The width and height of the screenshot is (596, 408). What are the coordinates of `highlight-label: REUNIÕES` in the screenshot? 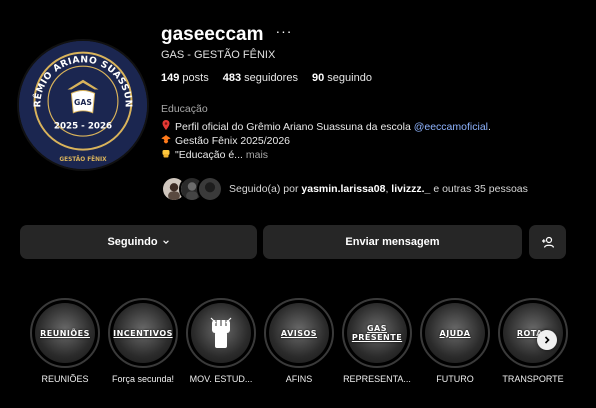 It's located at (65, 379).